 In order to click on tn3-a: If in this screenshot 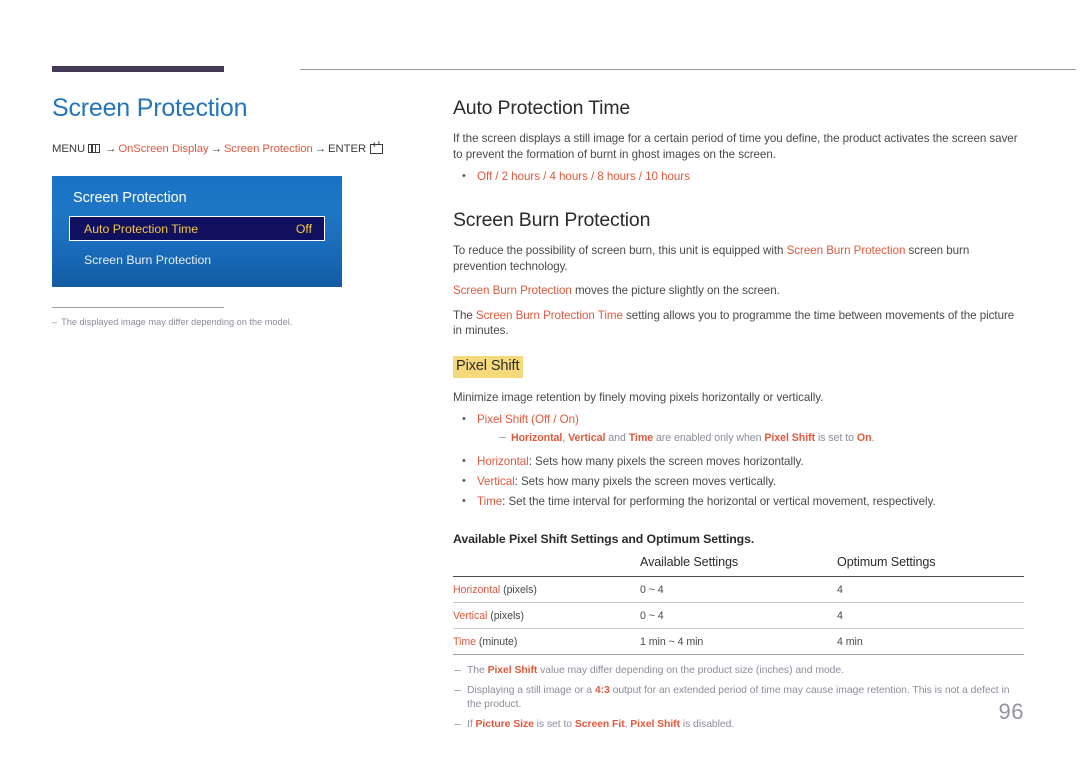, I will do `click(471, 724)`.